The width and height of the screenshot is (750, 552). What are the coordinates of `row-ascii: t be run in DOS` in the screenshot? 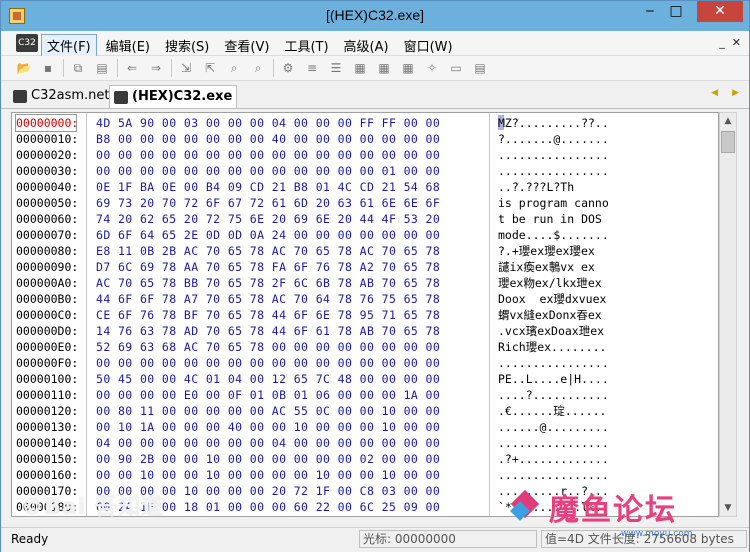 It's located at (598, 219).